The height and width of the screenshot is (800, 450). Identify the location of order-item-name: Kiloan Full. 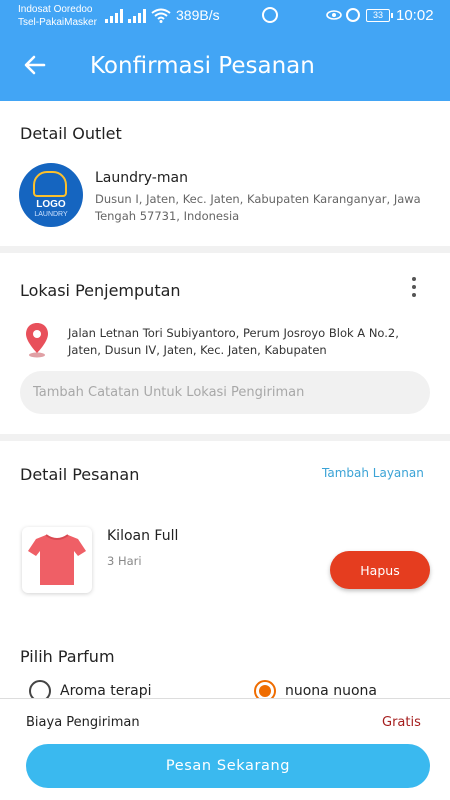
(143, 536).